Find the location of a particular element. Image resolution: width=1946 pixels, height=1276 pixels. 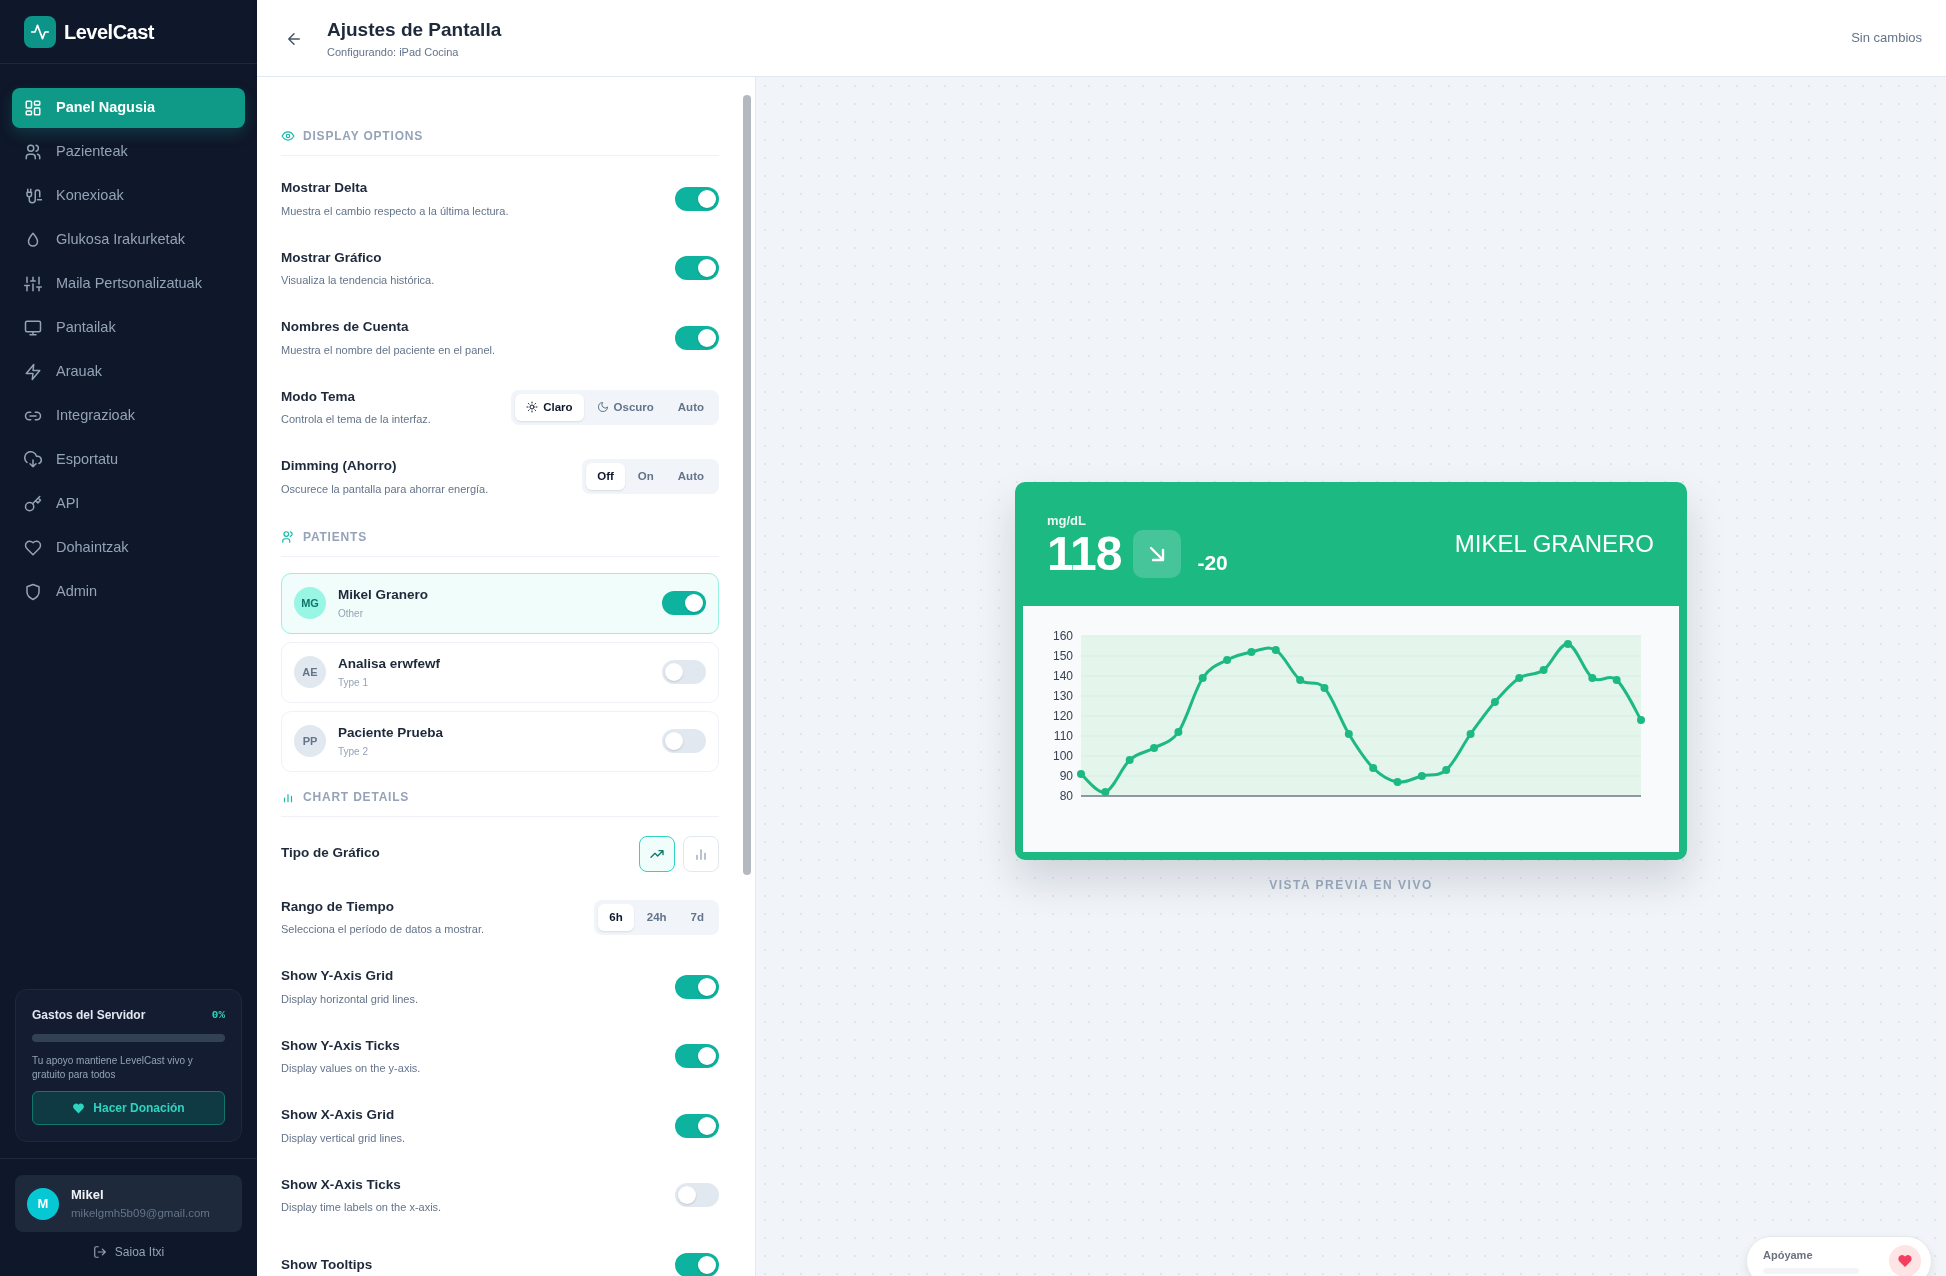

nav-item: Integrazioak is located at coordinates (128, 416).